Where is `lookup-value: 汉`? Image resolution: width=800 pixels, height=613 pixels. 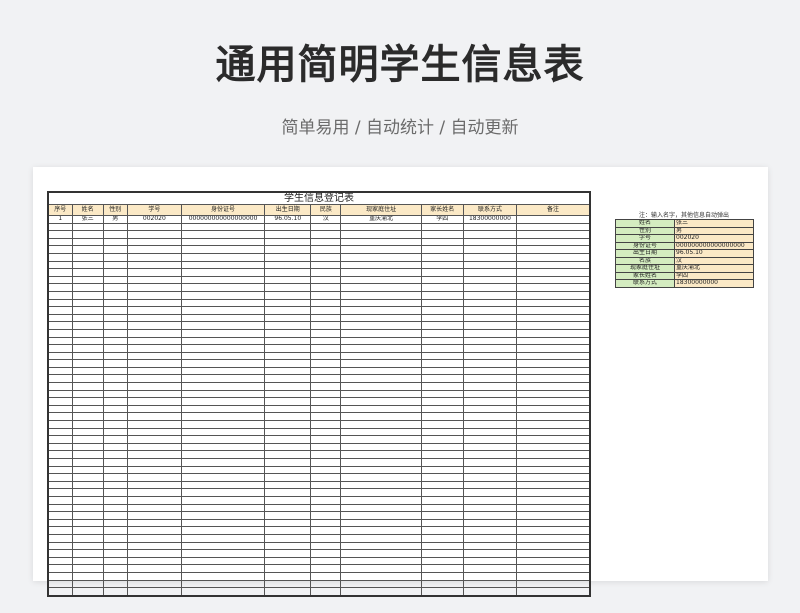
lookup-value: 汉 is located at coordinates (714, 260).